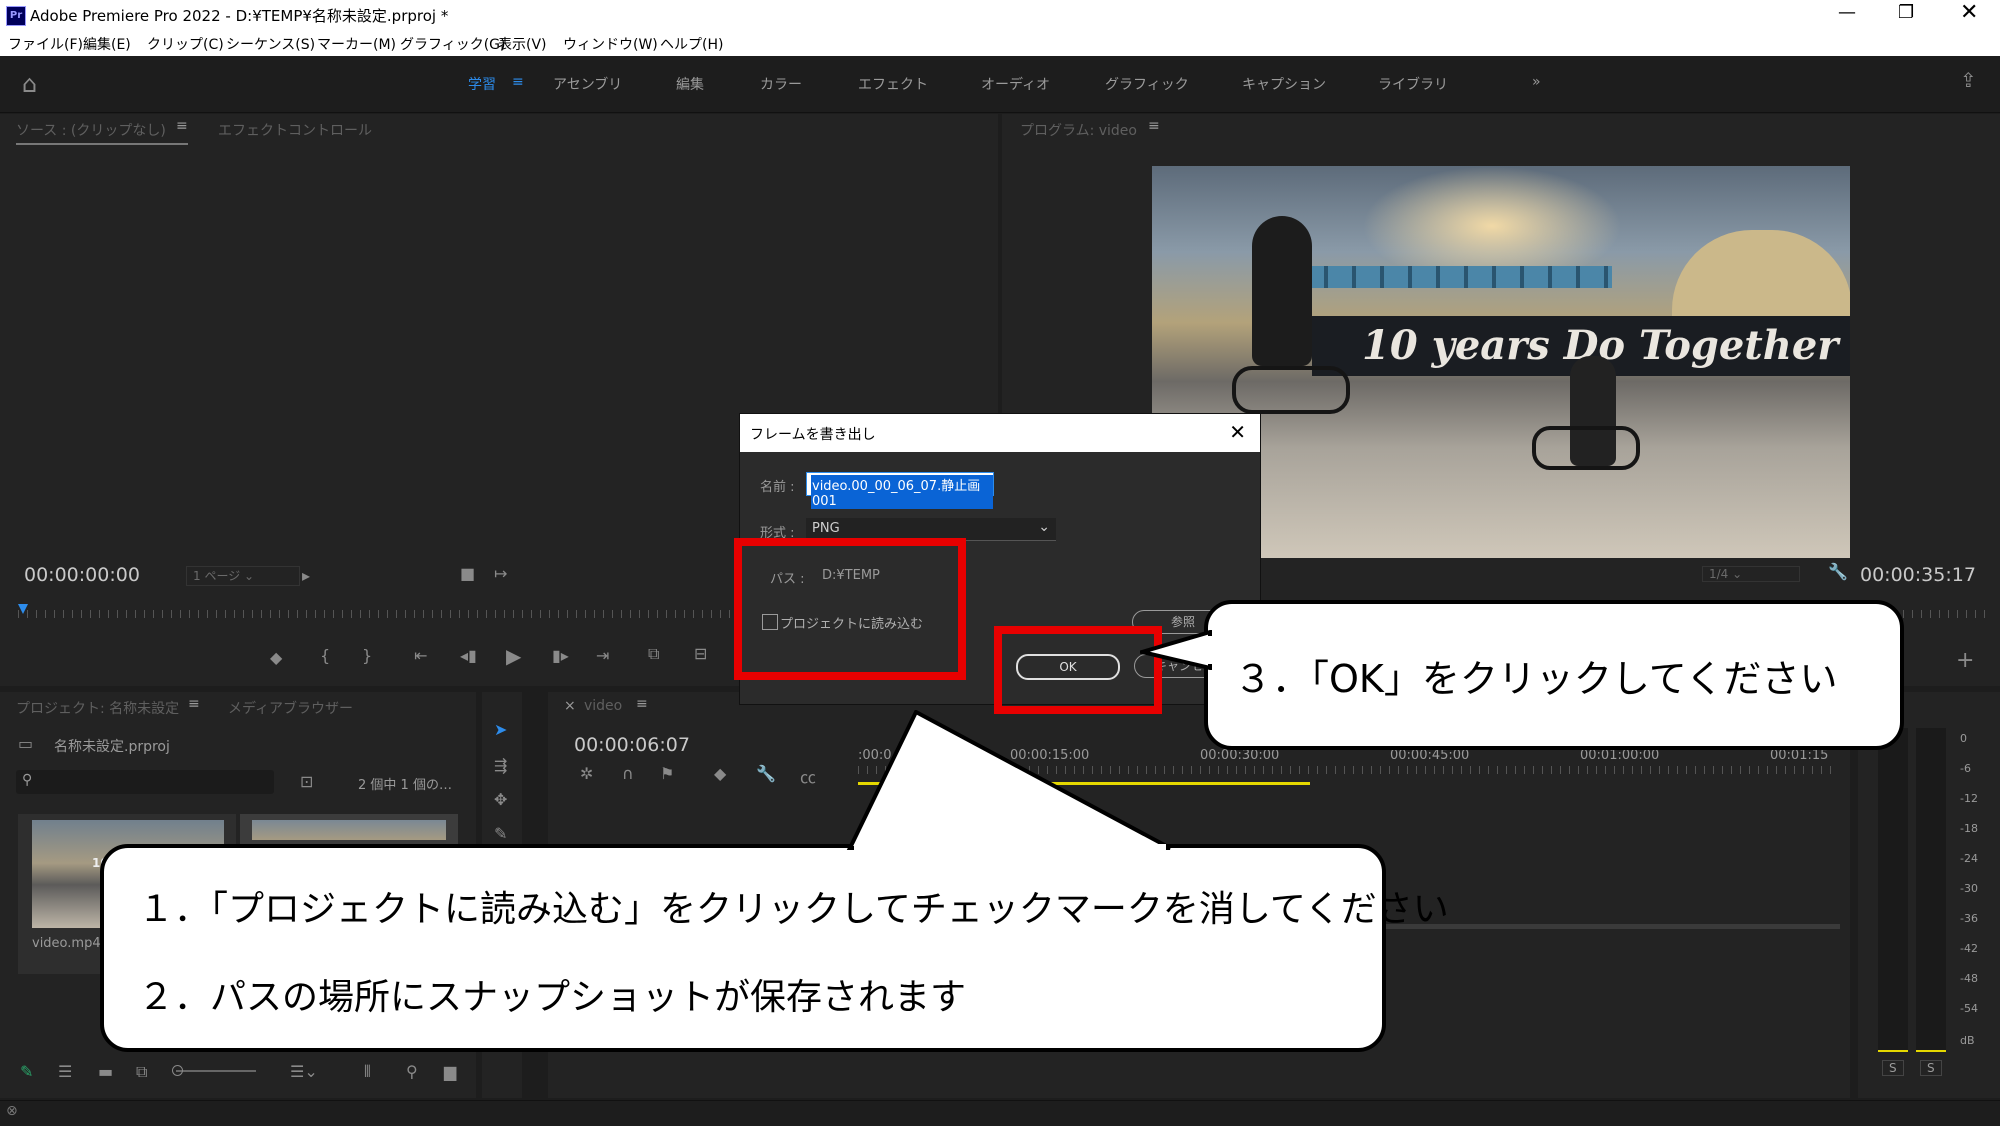 The height and width of the screenshot is (1126, 2000). What do you see at coordinates (690, 84) in the screenshot?
I see `workspace-editing: 編集` at bounding box center [690, 84].